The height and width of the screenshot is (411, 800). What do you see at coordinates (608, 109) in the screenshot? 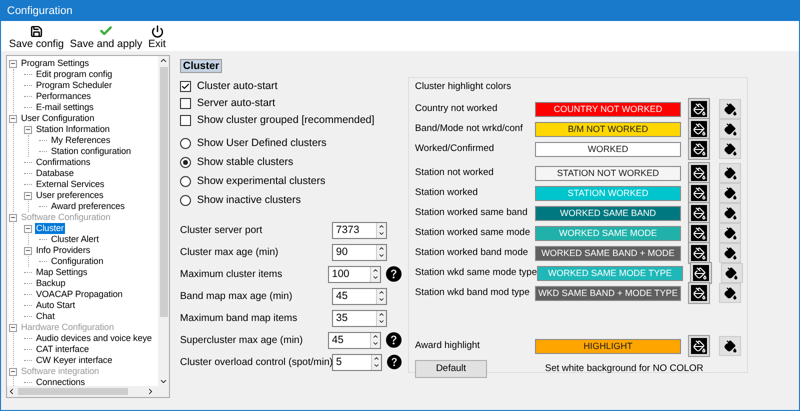
I see `color-sample: COUNTRY NOT WORKED` at bounding box center [608, 109].